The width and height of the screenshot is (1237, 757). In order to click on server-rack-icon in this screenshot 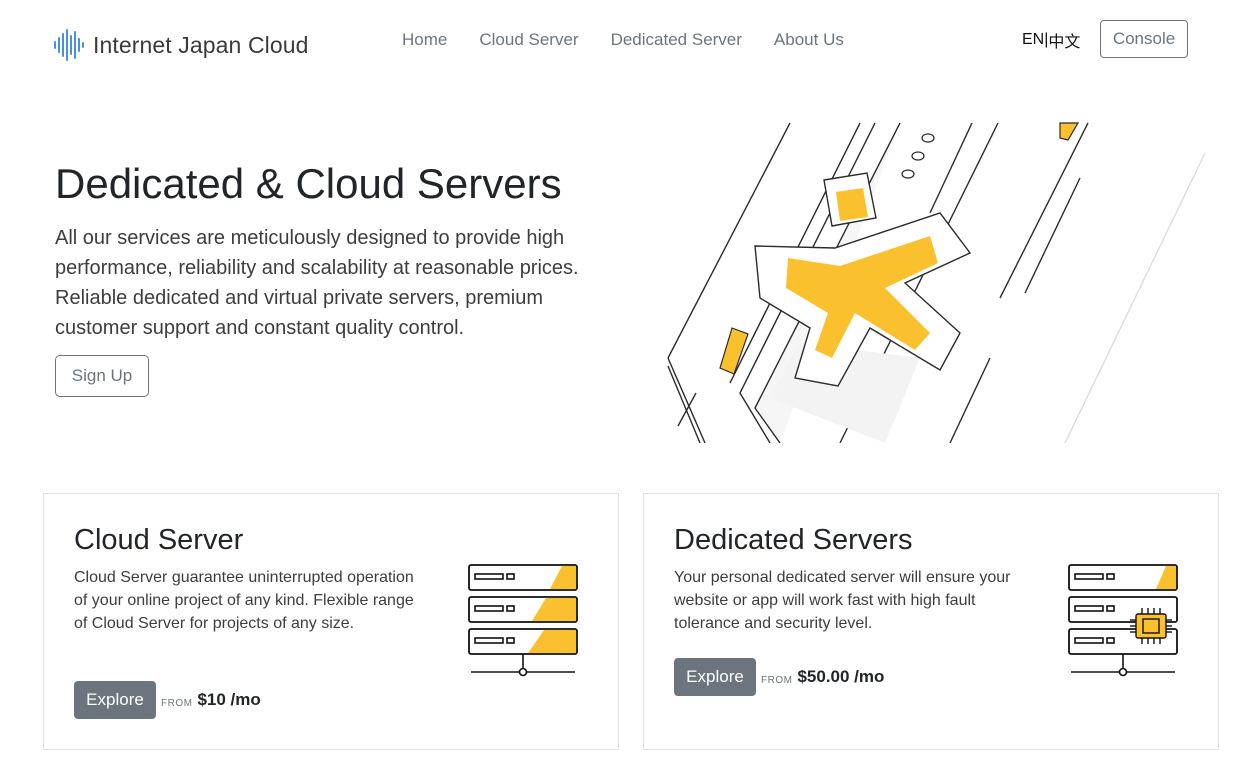, I will do `click(523, 620)`.